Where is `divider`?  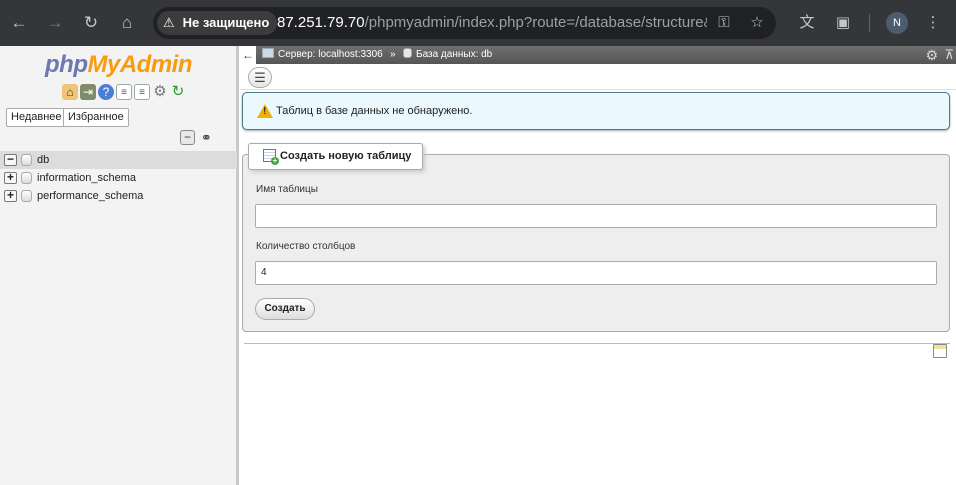 divider is located at coordinates (597, 343).